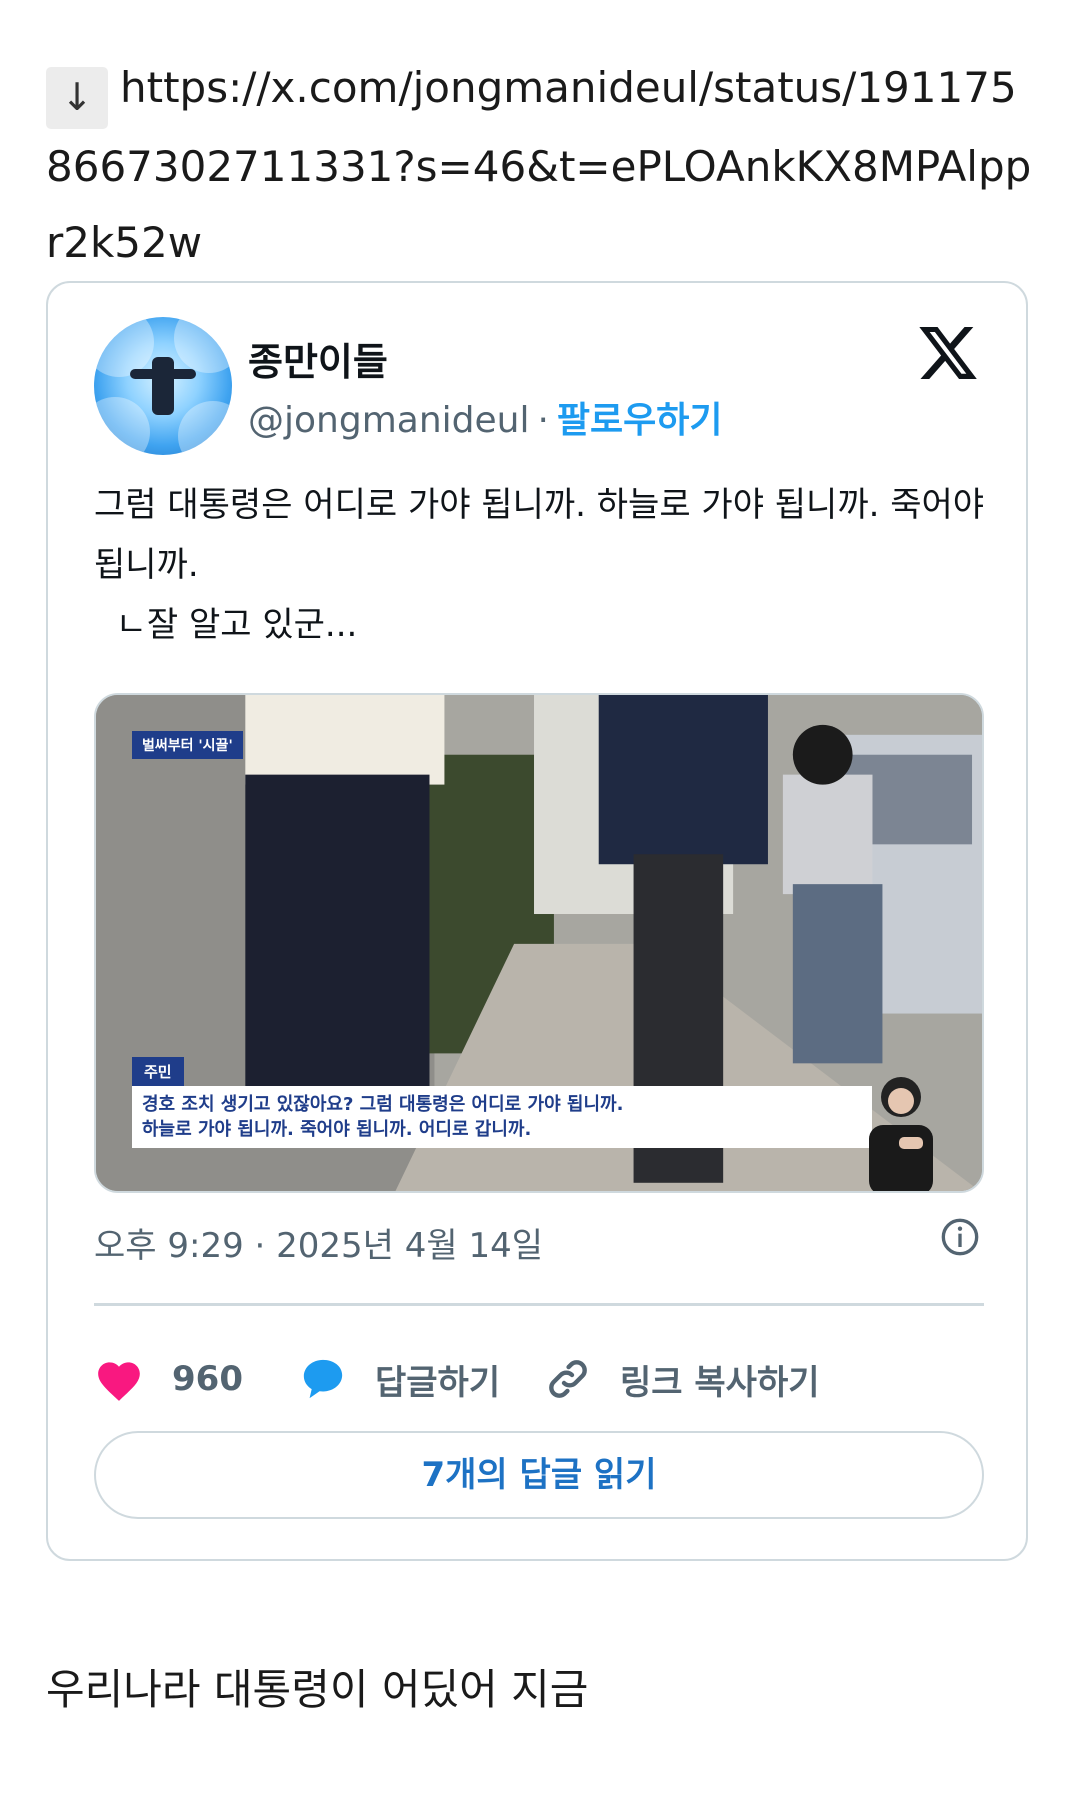  What do you see at coordinates (720, 1382) in the screenshot?
I see `copy-link-label: 링크 복사하기` at bounding box center [720, 1382].